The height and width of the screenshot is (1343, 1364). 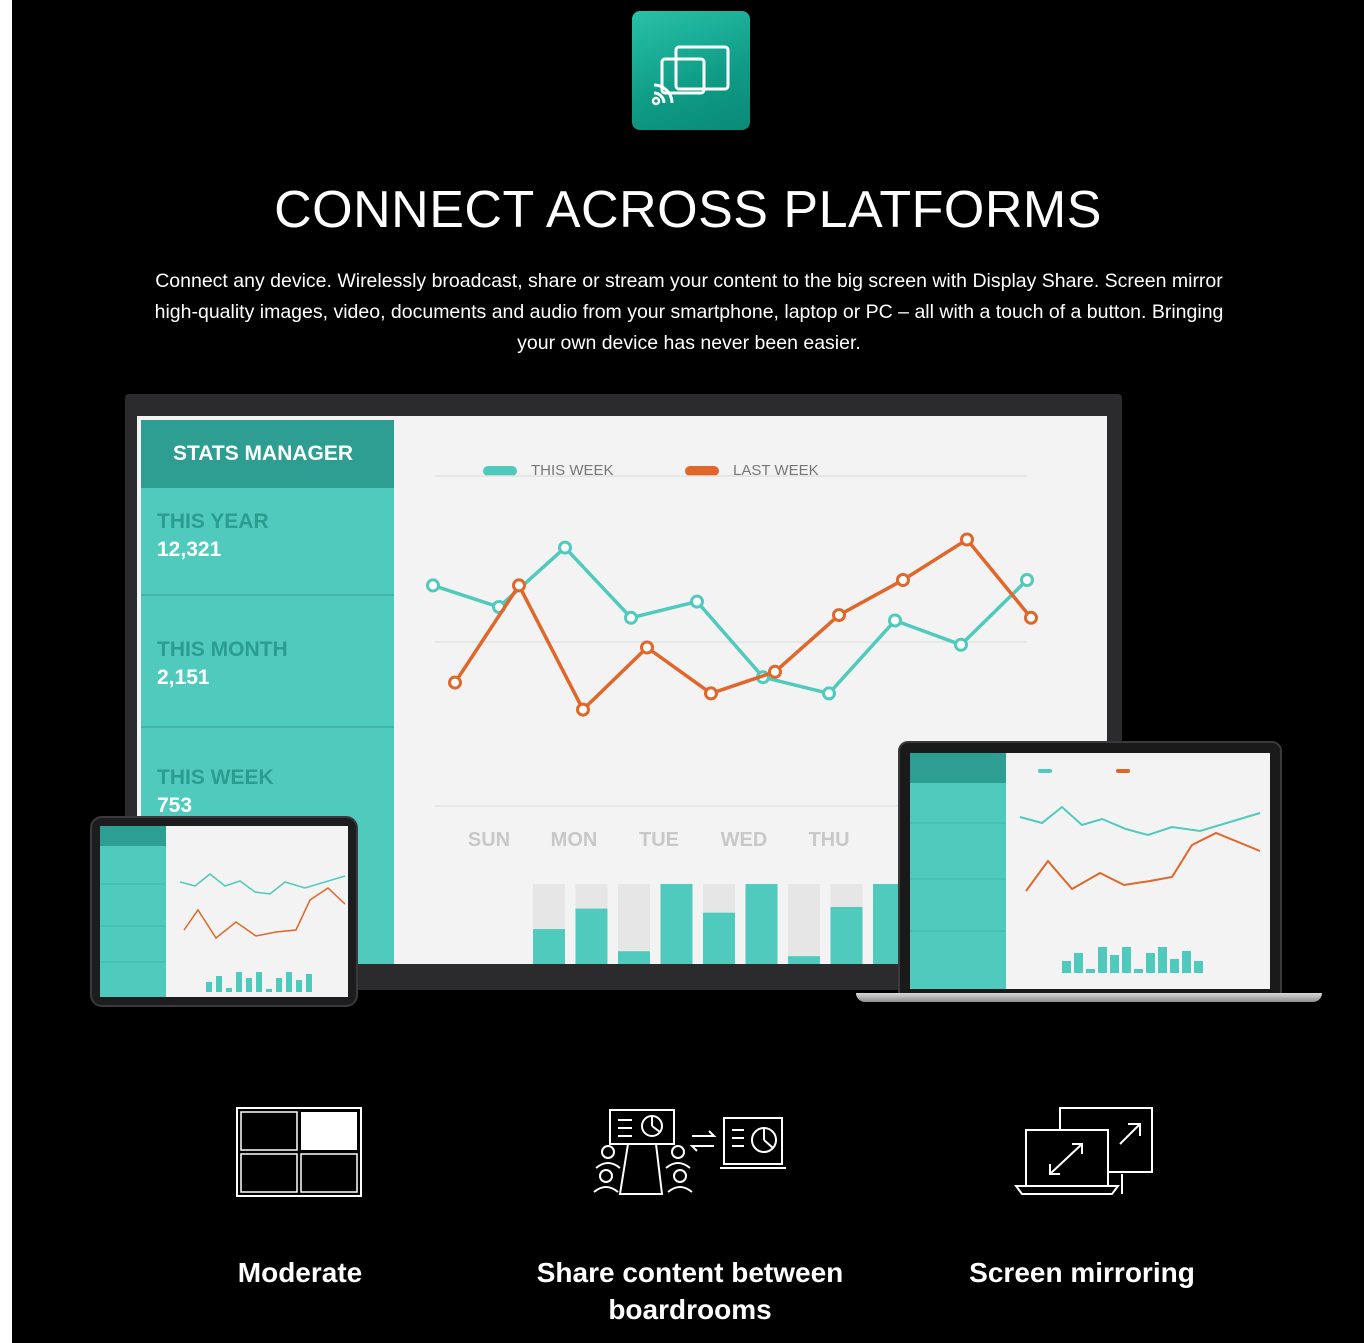 I want to click on feature-title: Moderate, so click(x=300, y=1272).